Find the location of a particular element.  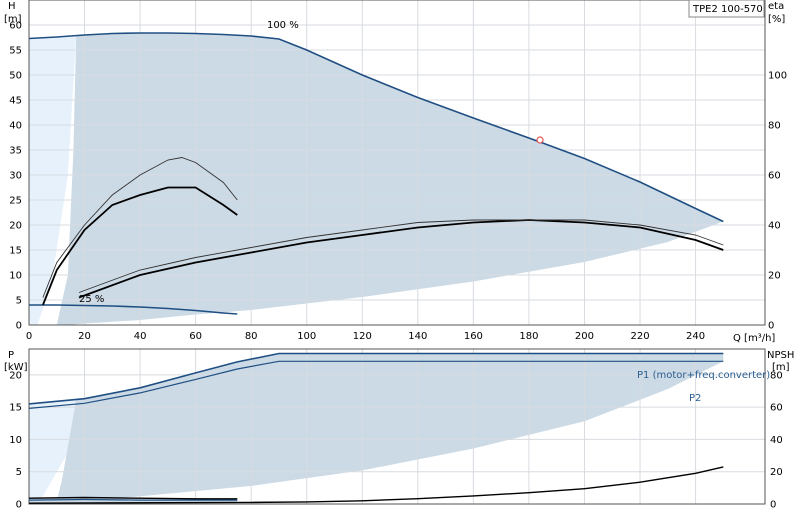

npsh-tick-label: 60 is located at coordinates (776, 408).